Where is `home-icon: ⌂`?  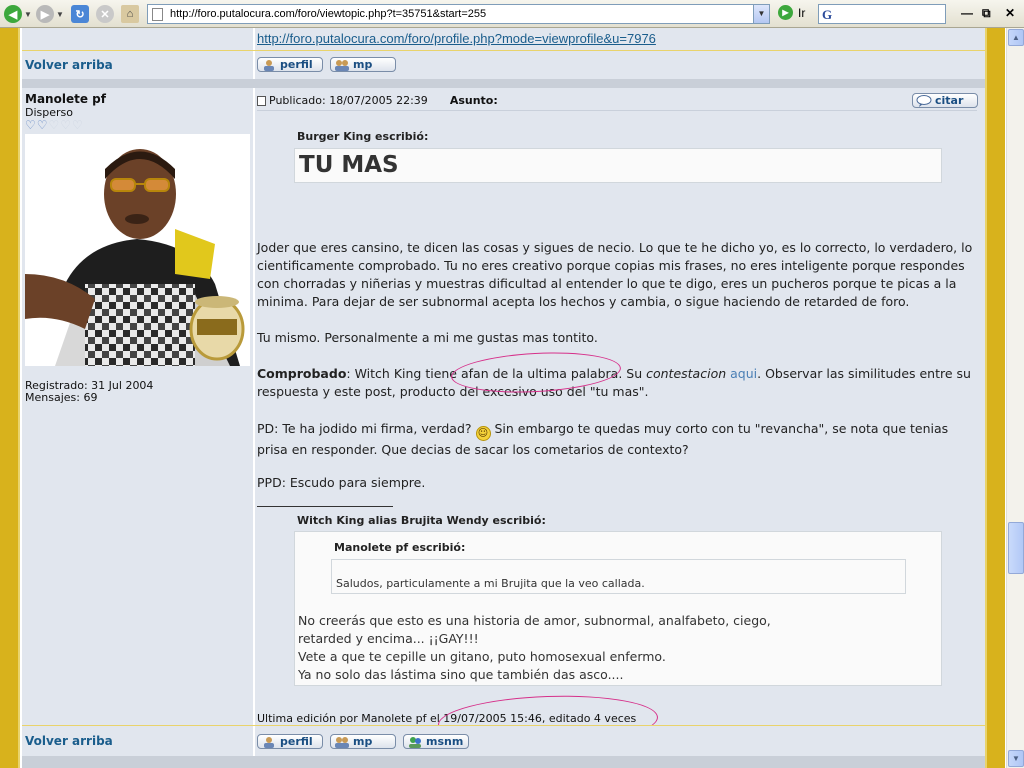
home-icon: ⌂ is located at coordinates (130, 14).